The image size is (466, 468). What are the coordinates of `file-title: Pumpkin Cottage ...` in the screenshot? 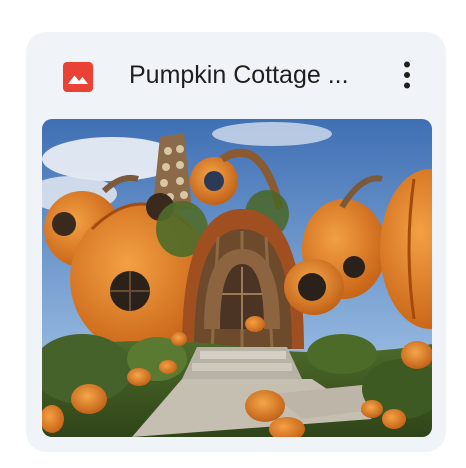 It's located at (239, 75).